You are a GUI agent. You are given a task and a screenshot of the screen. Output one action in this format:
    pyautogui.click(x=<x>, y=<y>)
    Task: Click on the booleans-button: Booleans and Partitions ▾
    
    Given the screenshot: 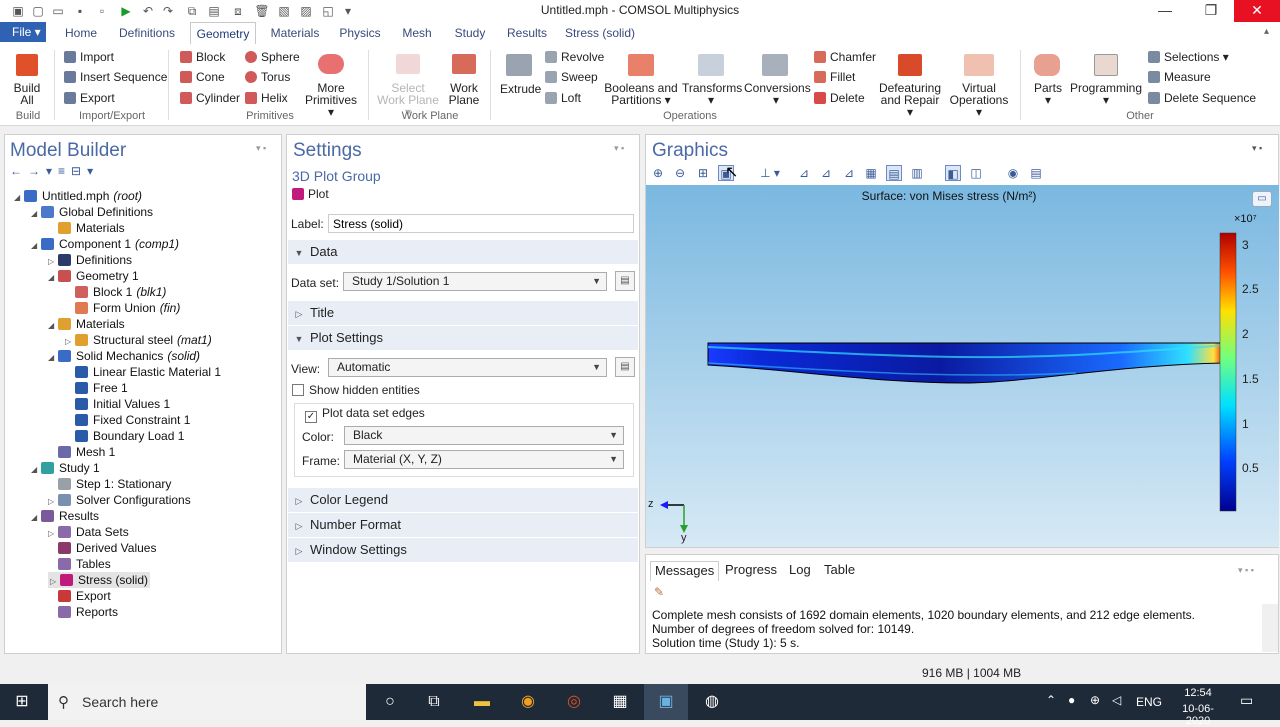 What is the action you would take?
    pyautogui.click(x=641, y=94)
    